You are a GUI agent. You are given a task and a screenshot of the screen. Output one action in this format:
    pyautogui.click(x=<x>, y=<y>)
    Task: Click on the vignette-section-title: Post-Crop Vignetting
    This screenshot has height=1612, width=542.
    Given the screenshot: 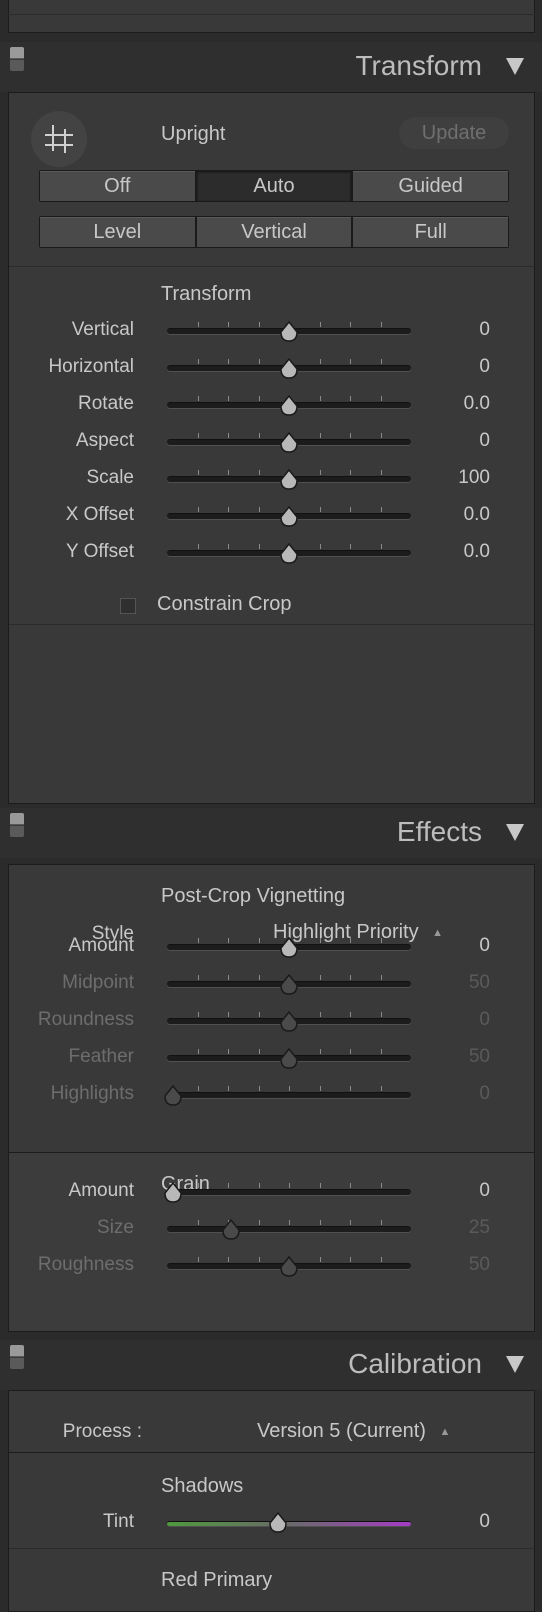 What is the action you would take?
    pyautogui.click(x=253, y=896)
    